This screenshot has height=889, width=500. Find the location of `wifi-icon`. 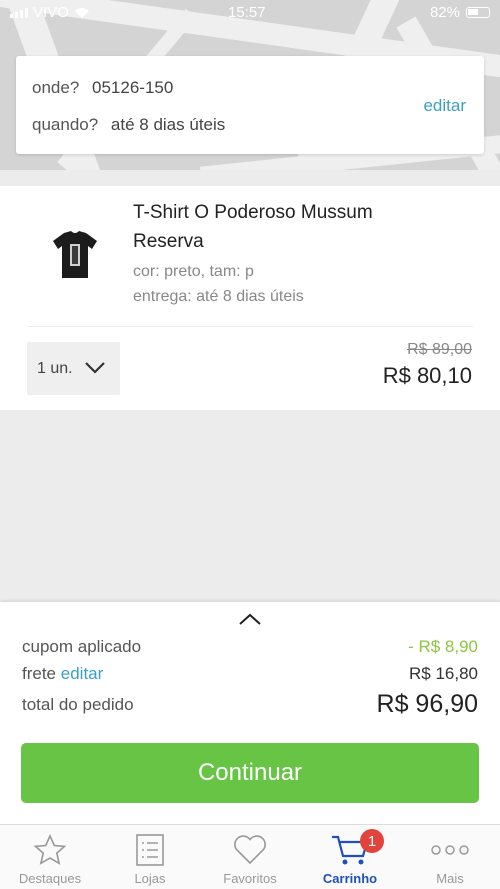

wifi-icon is located at coordinates (81, 12).